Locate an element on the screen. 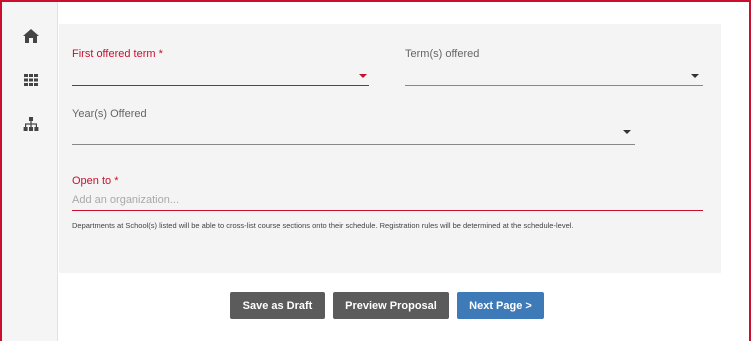  years-offered-underline is located at coordinates (353, 144).